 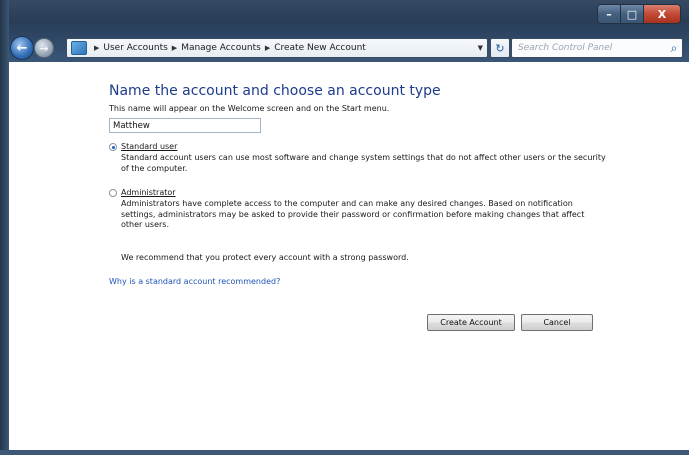 I want to click on refresh-icon: ↻, so click(x=500, y=48).